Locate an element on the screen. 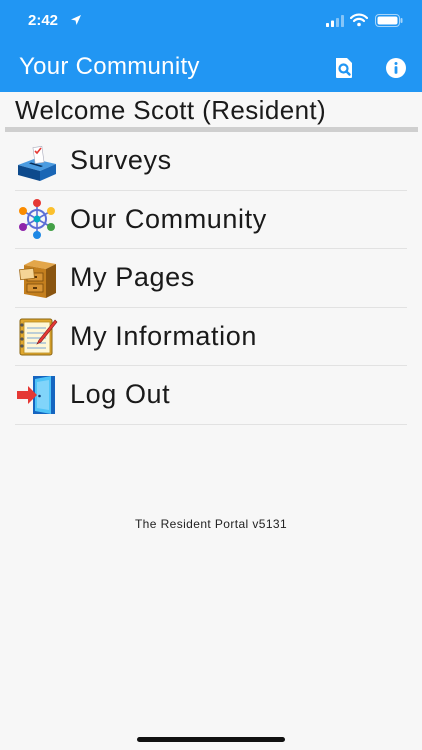  welcome-heading: Welcome Scott (Resident) is located at coordinates (171, 110).